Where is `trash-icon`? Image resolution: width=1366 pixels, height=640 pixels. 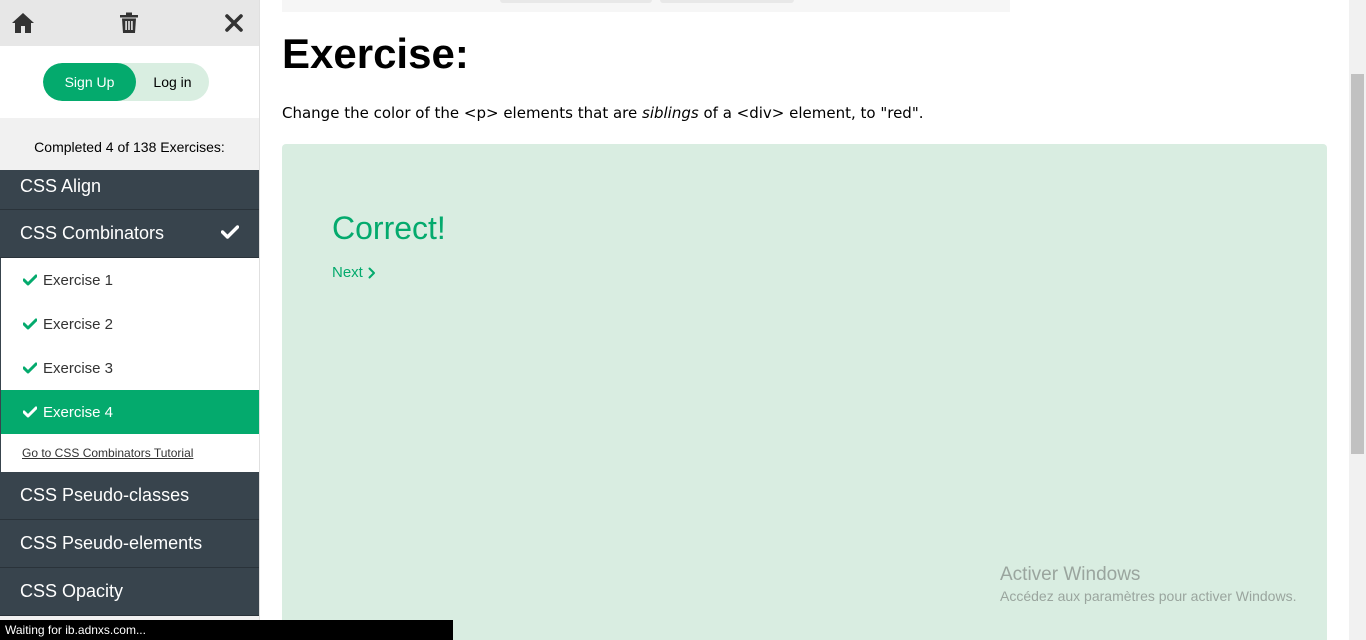
trash-icon is located at coordinates (129, 23).